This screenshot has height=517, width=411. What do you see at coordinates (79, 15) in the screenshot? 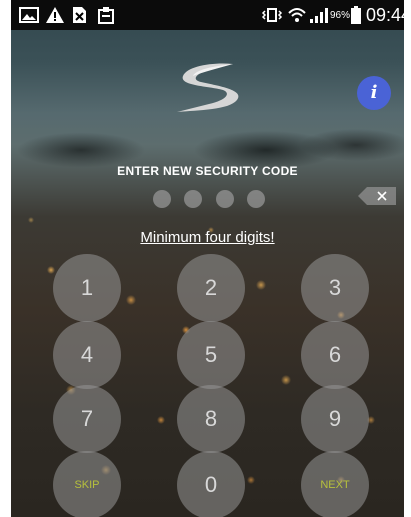
I see `no-sim-icon` at bounding box center [79, 15].